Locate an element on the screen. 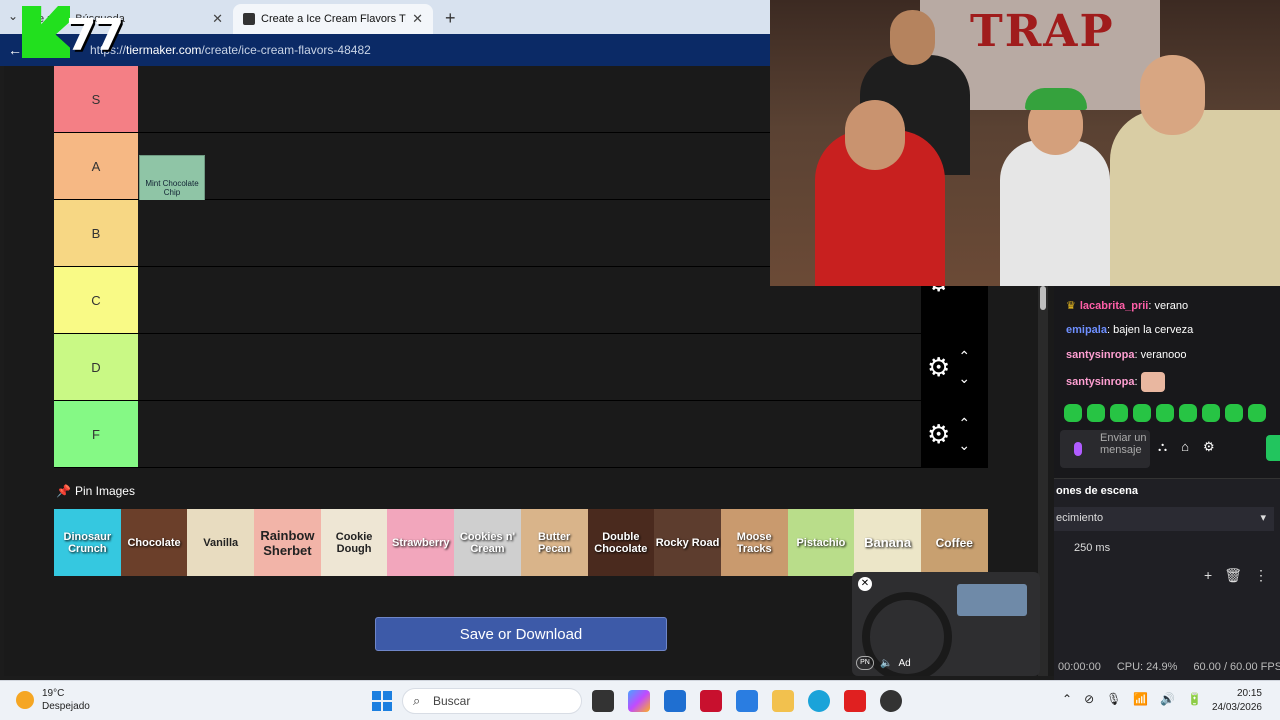  task-view-icon is located at coordinates (603, 701).